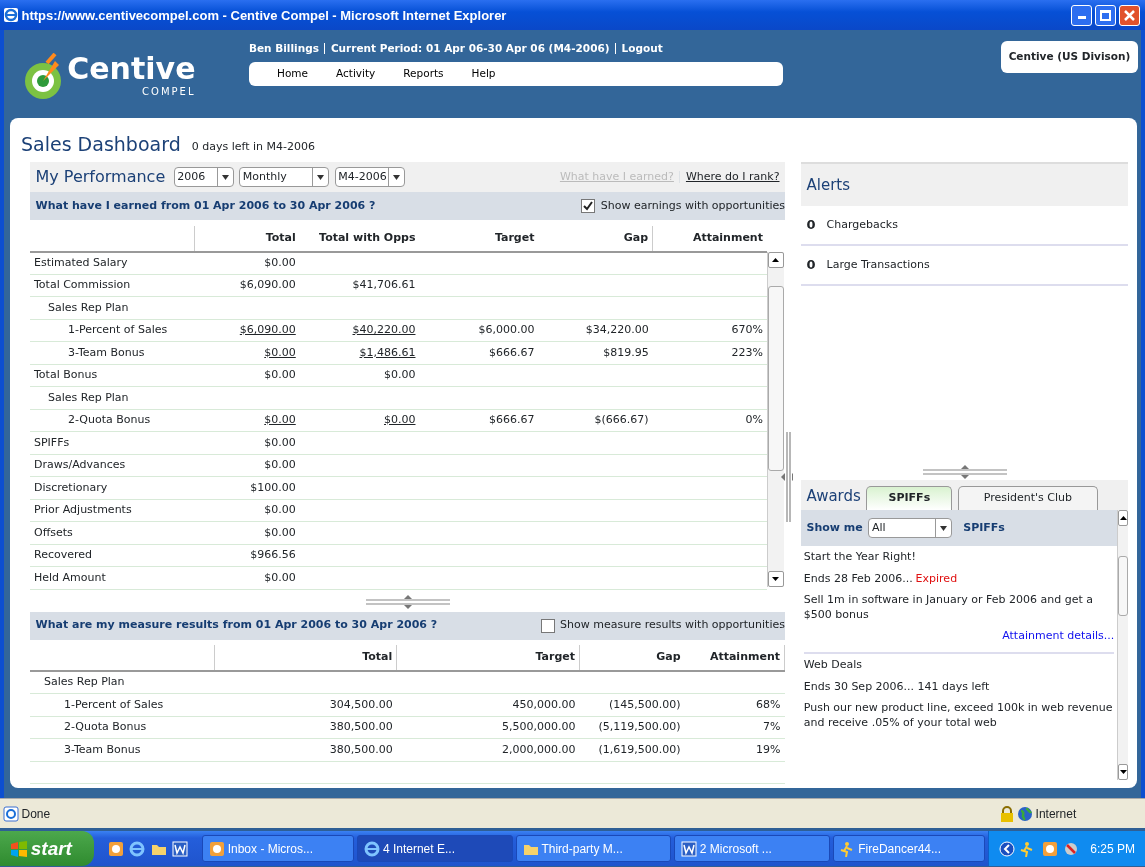  What do you see at coordinates (483, 74) in the screenshot?
I see `nav-link: Help` at bounding box center [483, 74].